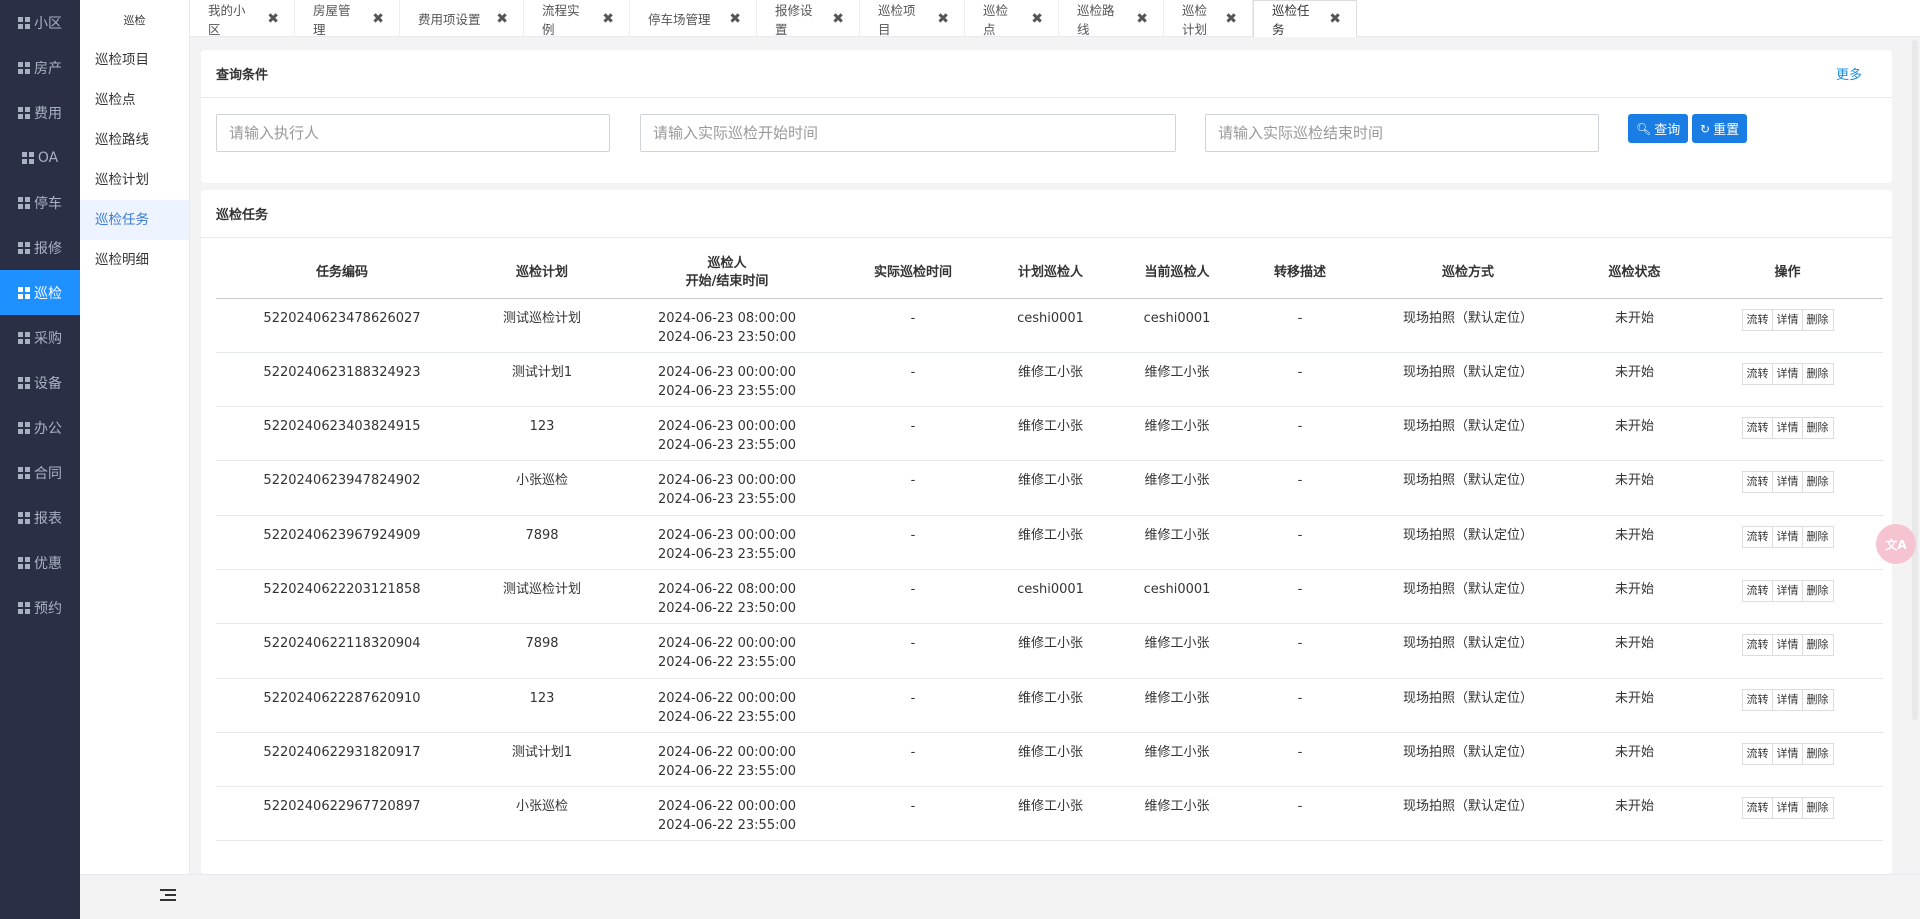  What do you see at coordinates (912, 18) in the screenshot?
I see `tab: 巡检项目 ✖` at bounding box center [912, 18].